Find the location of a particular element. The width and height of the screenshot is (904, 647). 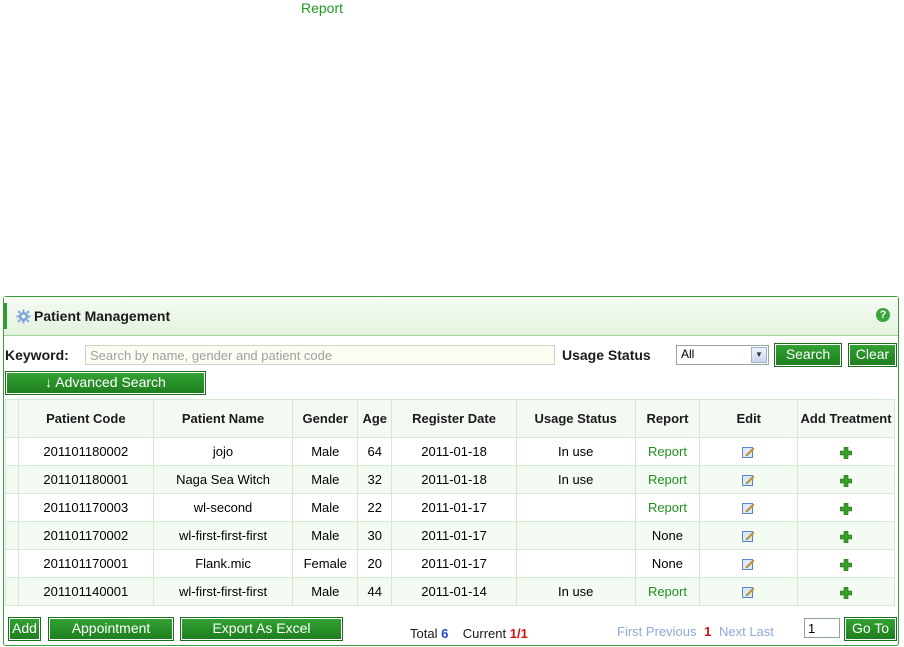

age-cell: 32 is located at coordinates (375, 479).